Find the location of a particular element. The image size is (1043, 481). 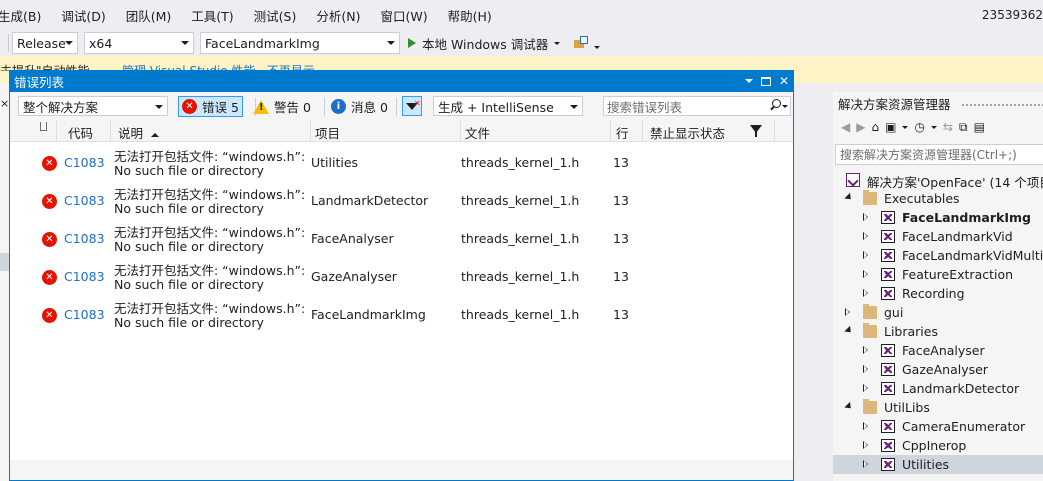

menu-team: 团队(M) is located at coordinates (149, 15).